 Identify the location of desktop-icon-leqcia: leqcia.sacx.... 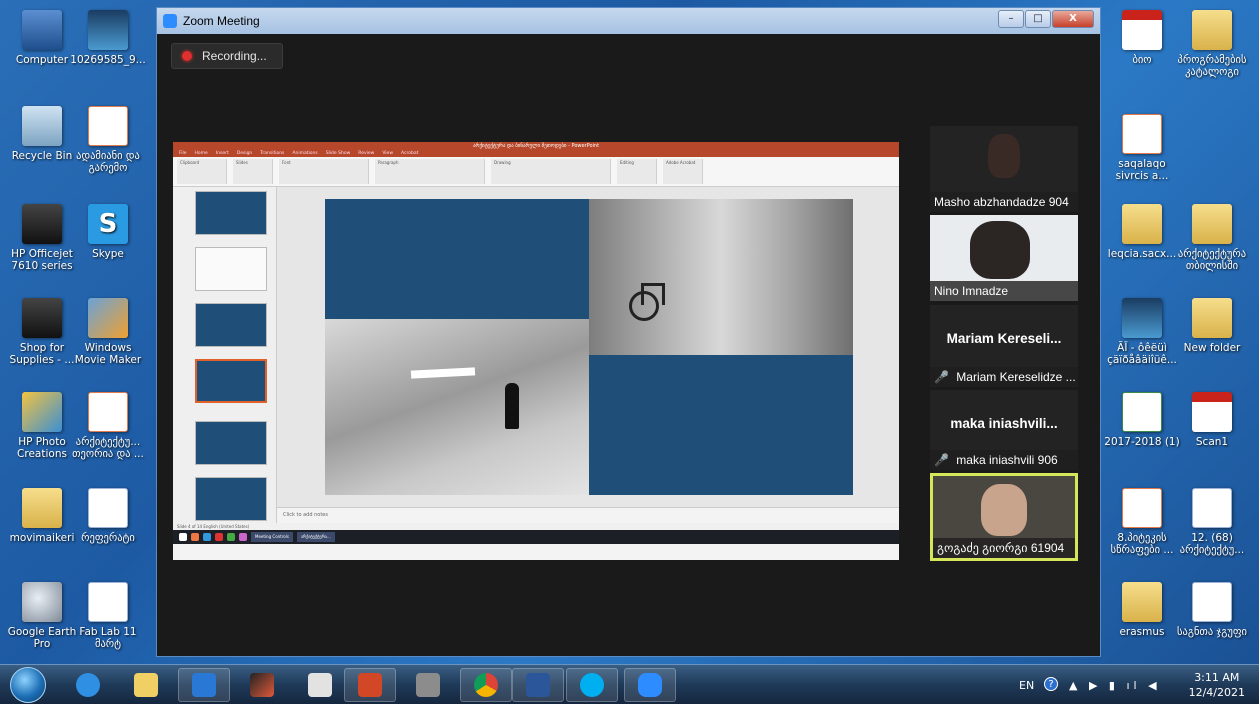
(1142, 232).